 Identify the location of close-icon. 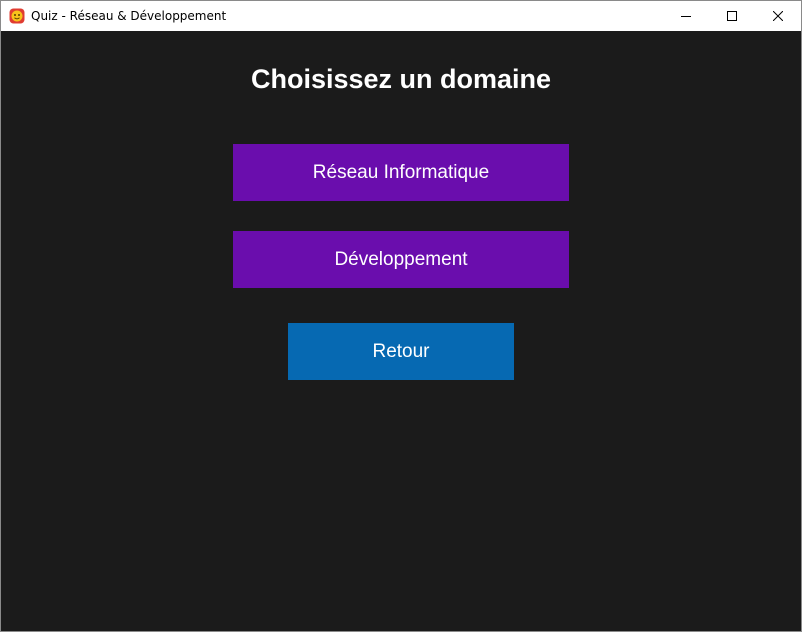
(778, 16).